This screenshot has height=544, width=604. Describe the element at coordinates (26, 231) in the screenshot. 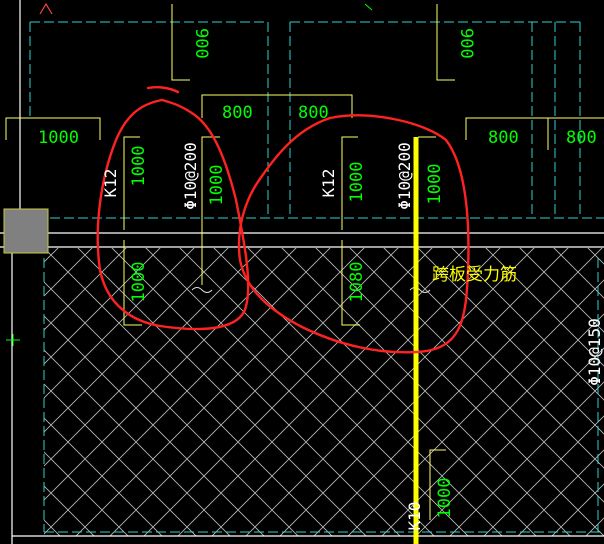

I see `column-icon` at that location.